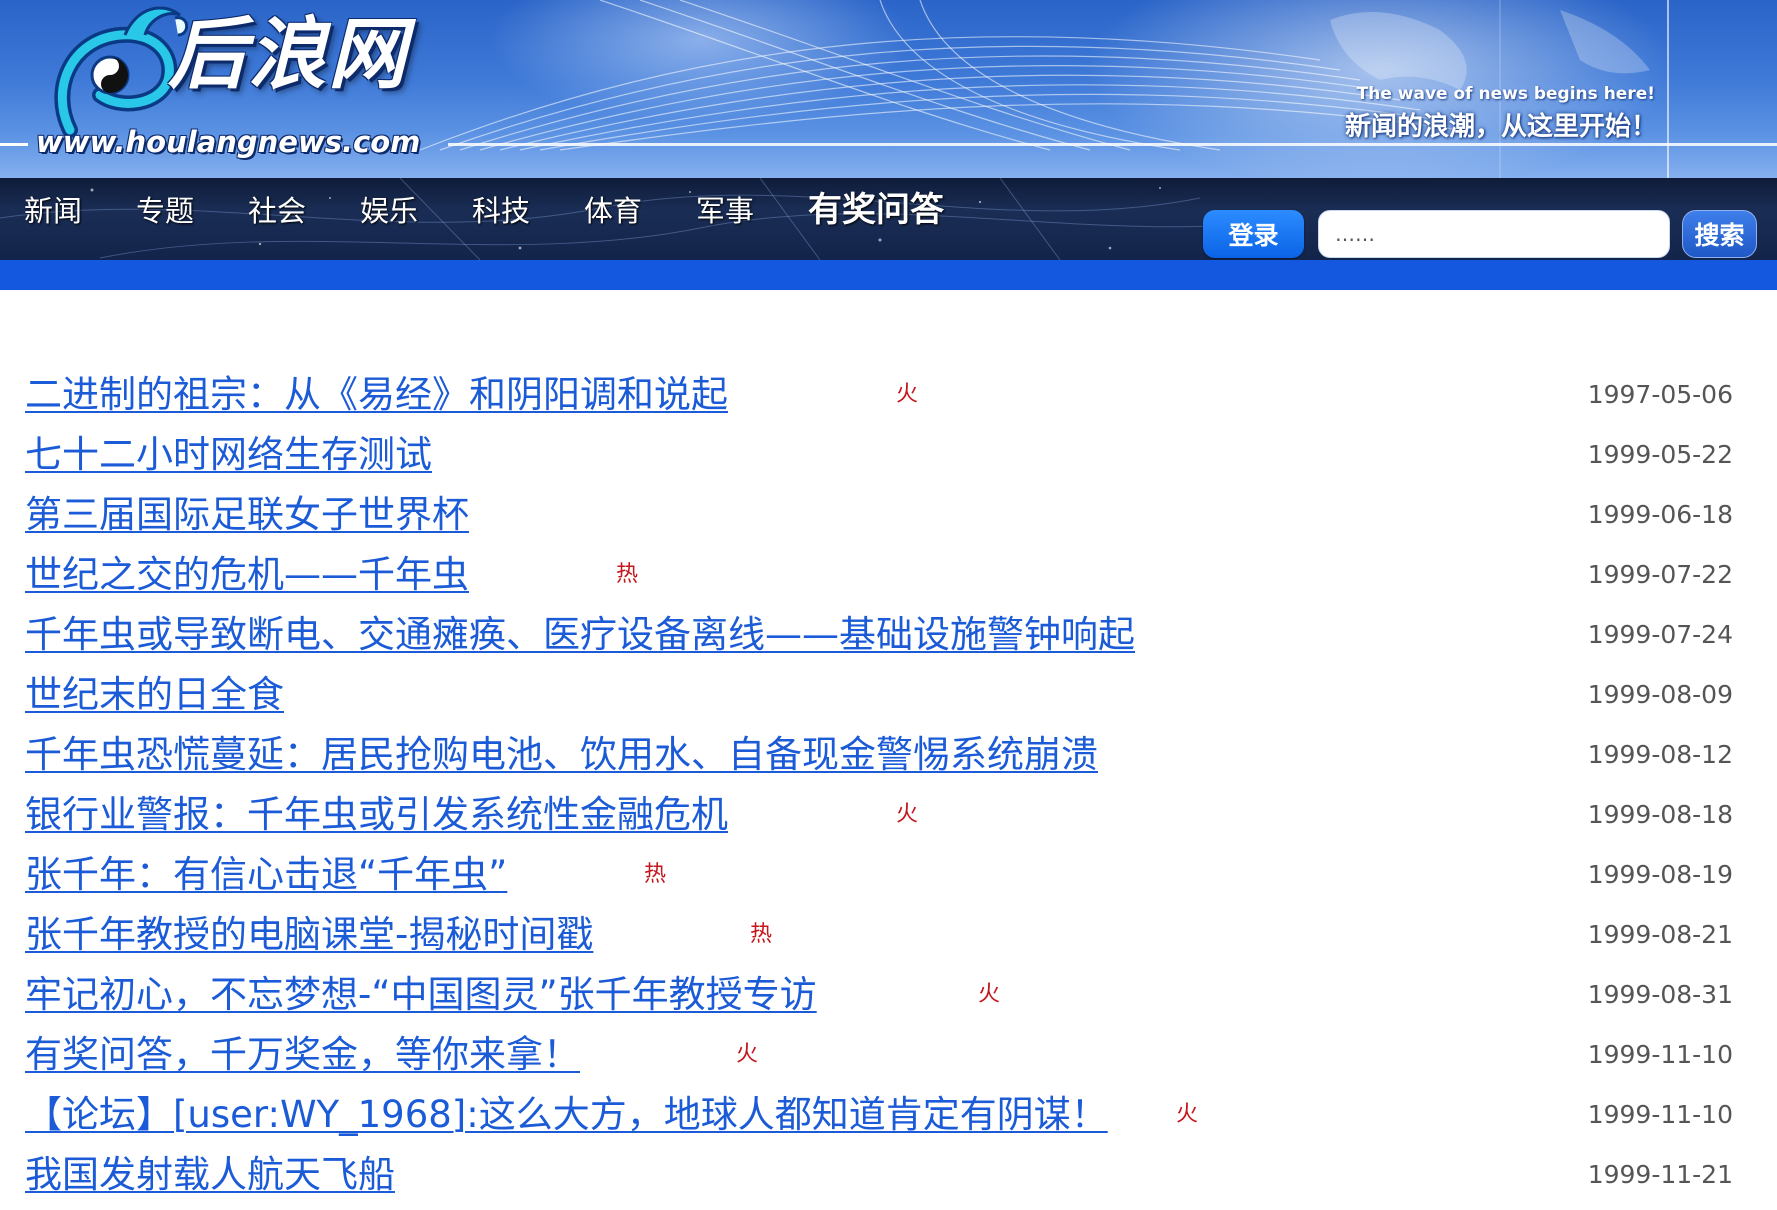  What do you see at coordinates (1660, 994) in the screenshot?
I see `news-date: 1999-08-31` at bounding box center [1660, 994].